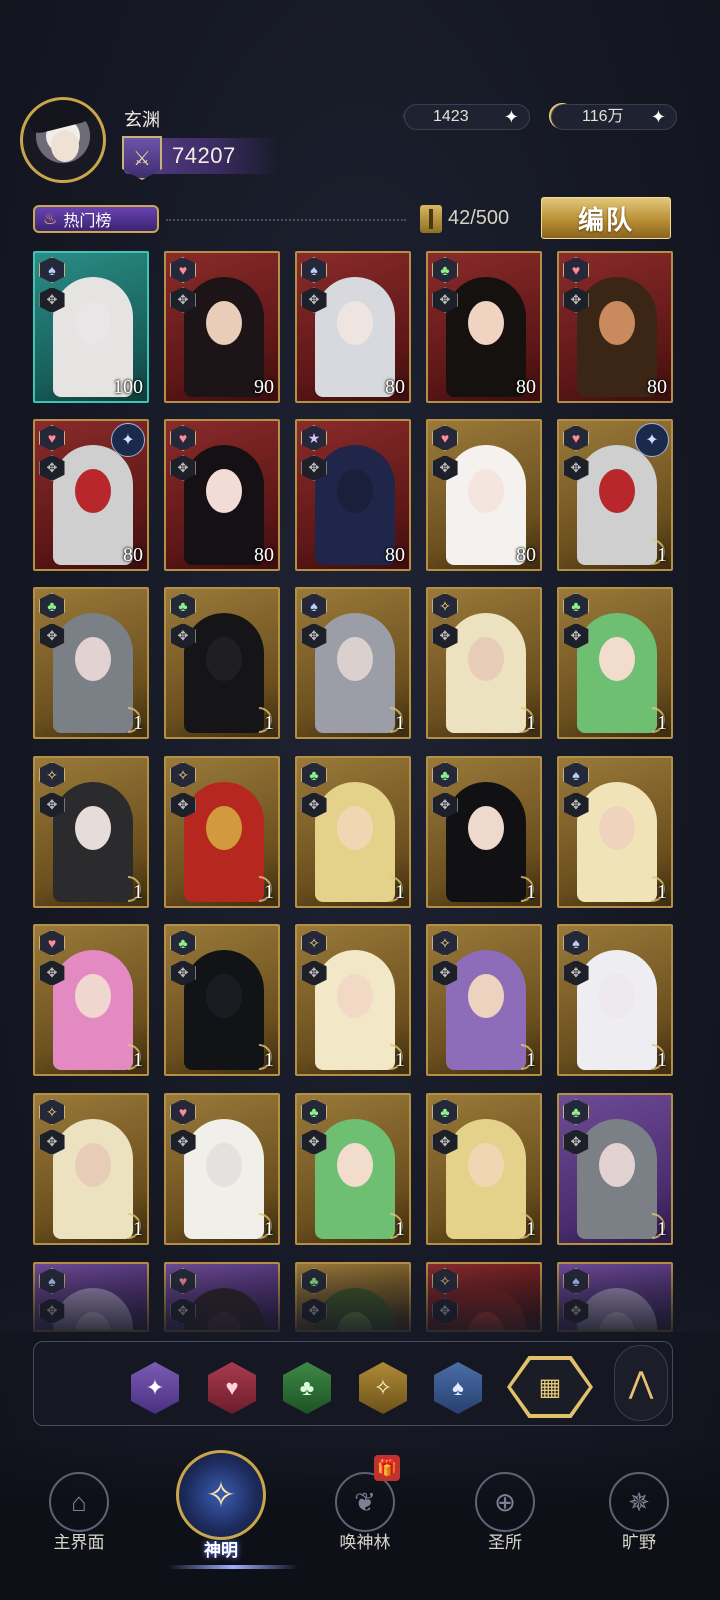  I want to click on nav-main: ⌂ 主界面, so click(79, 1517).